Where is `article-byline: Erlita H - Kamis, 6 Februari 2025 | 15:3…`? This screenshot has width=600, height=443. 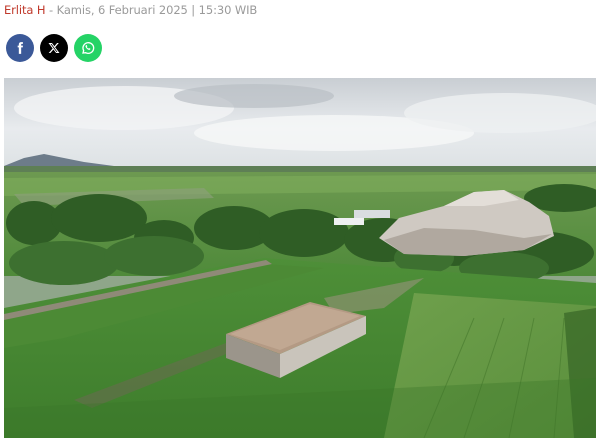
article-byline: Erlita H - Kamis, 6 Februari 2025 | 15:3… is located at coordinates (130, 10).